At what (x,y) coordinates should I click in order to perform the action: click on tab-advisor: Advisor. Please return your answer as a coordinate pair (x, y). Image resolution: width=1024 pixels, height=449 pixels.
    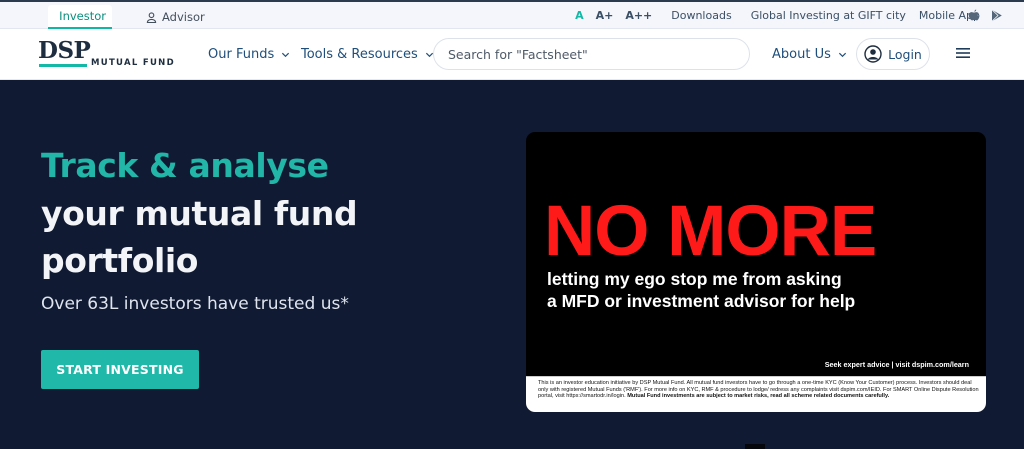
    Looking at the image, I should click on (175, 17).